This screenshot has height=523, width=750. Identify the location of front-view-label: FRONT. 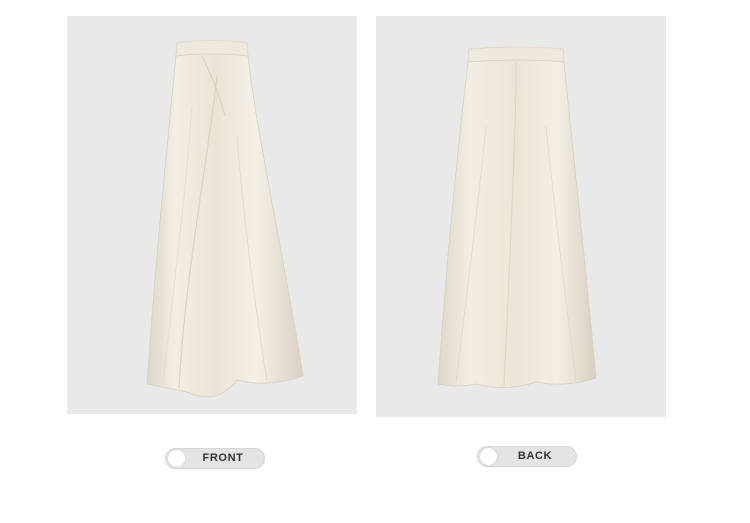
(215, 458).